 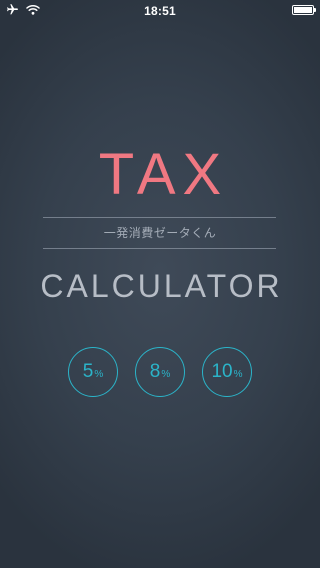 I want to click on rate-value: 10, so click(x=222, y=371).